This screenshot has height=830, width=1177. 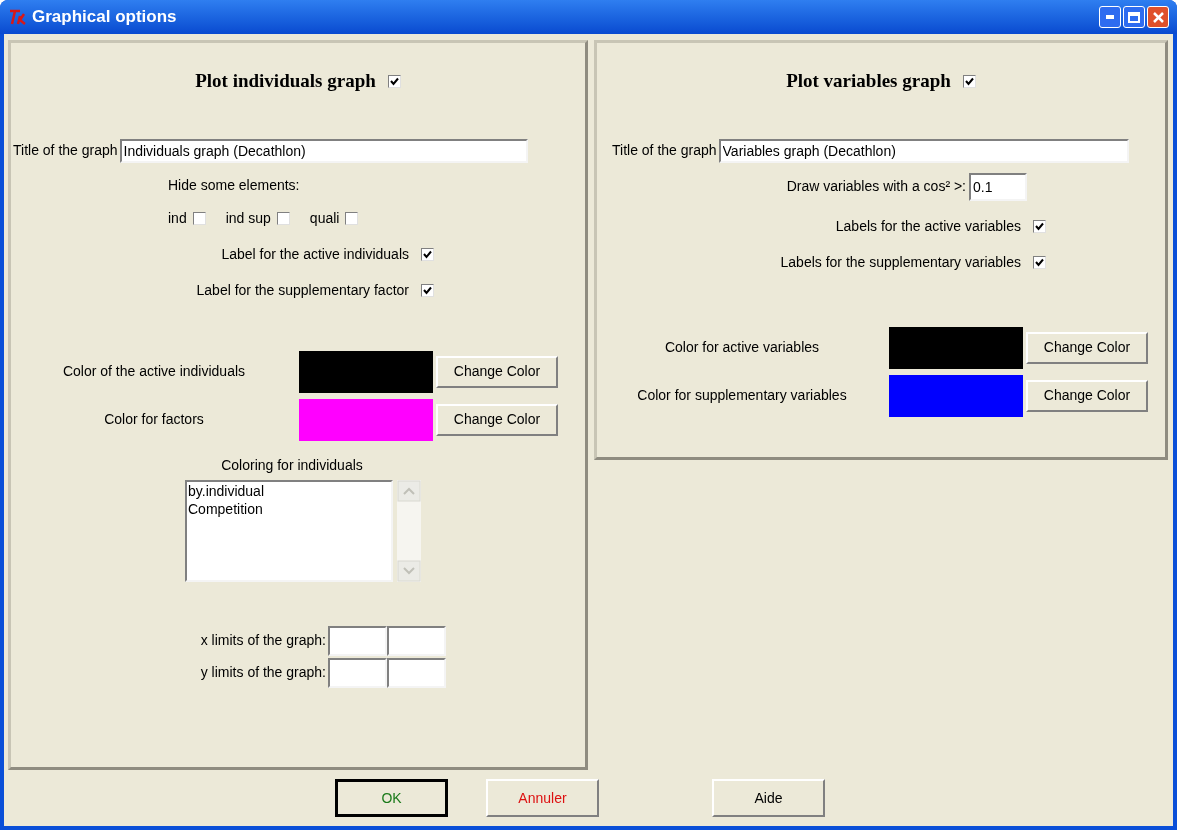 I want to click on limit-label: y limits of the graph:, so click(x=263, y=672).